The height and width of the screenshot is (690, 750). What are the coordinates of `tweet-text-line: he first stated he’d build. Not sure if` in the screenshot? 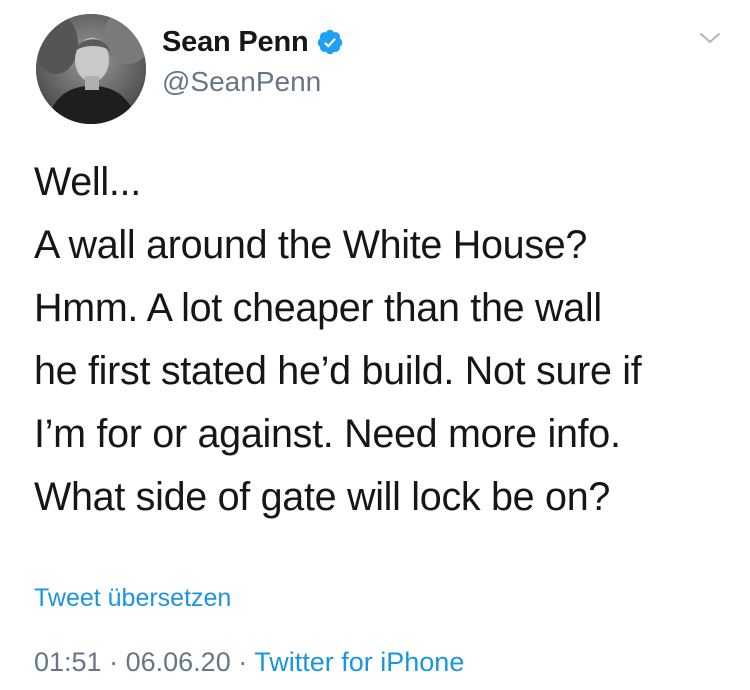 It's located at (338, 371).